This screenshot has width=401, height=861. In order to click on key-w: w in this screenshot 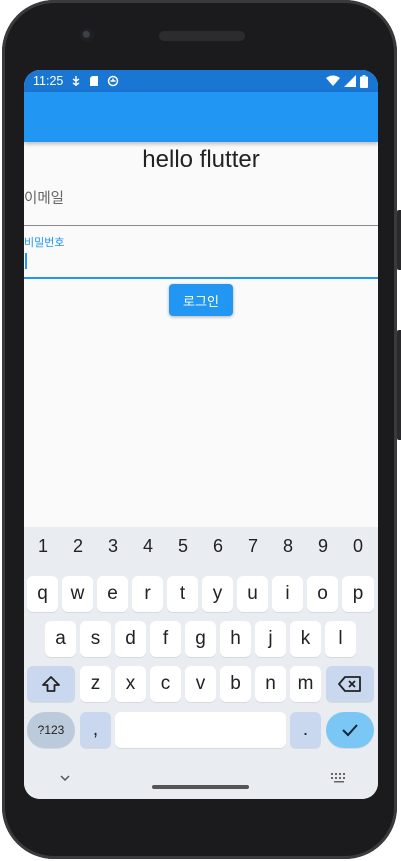, I will do `click(77, 594)`.